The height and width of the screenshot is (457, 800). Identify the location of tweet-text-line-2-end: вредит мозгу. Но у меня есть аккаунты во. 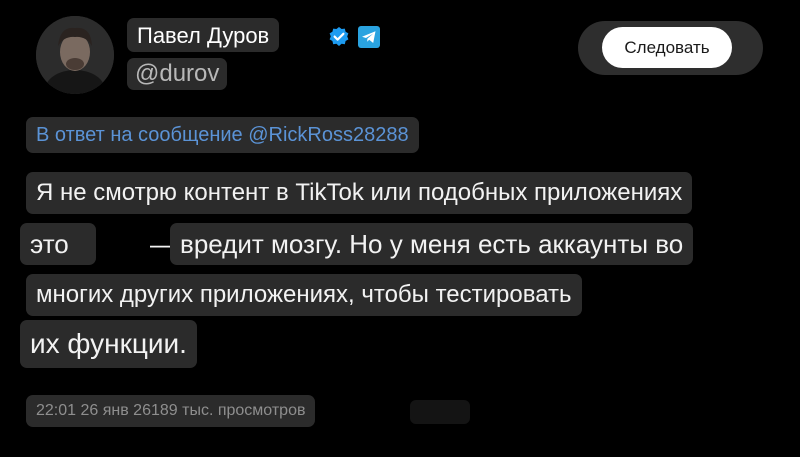
(432, 244).